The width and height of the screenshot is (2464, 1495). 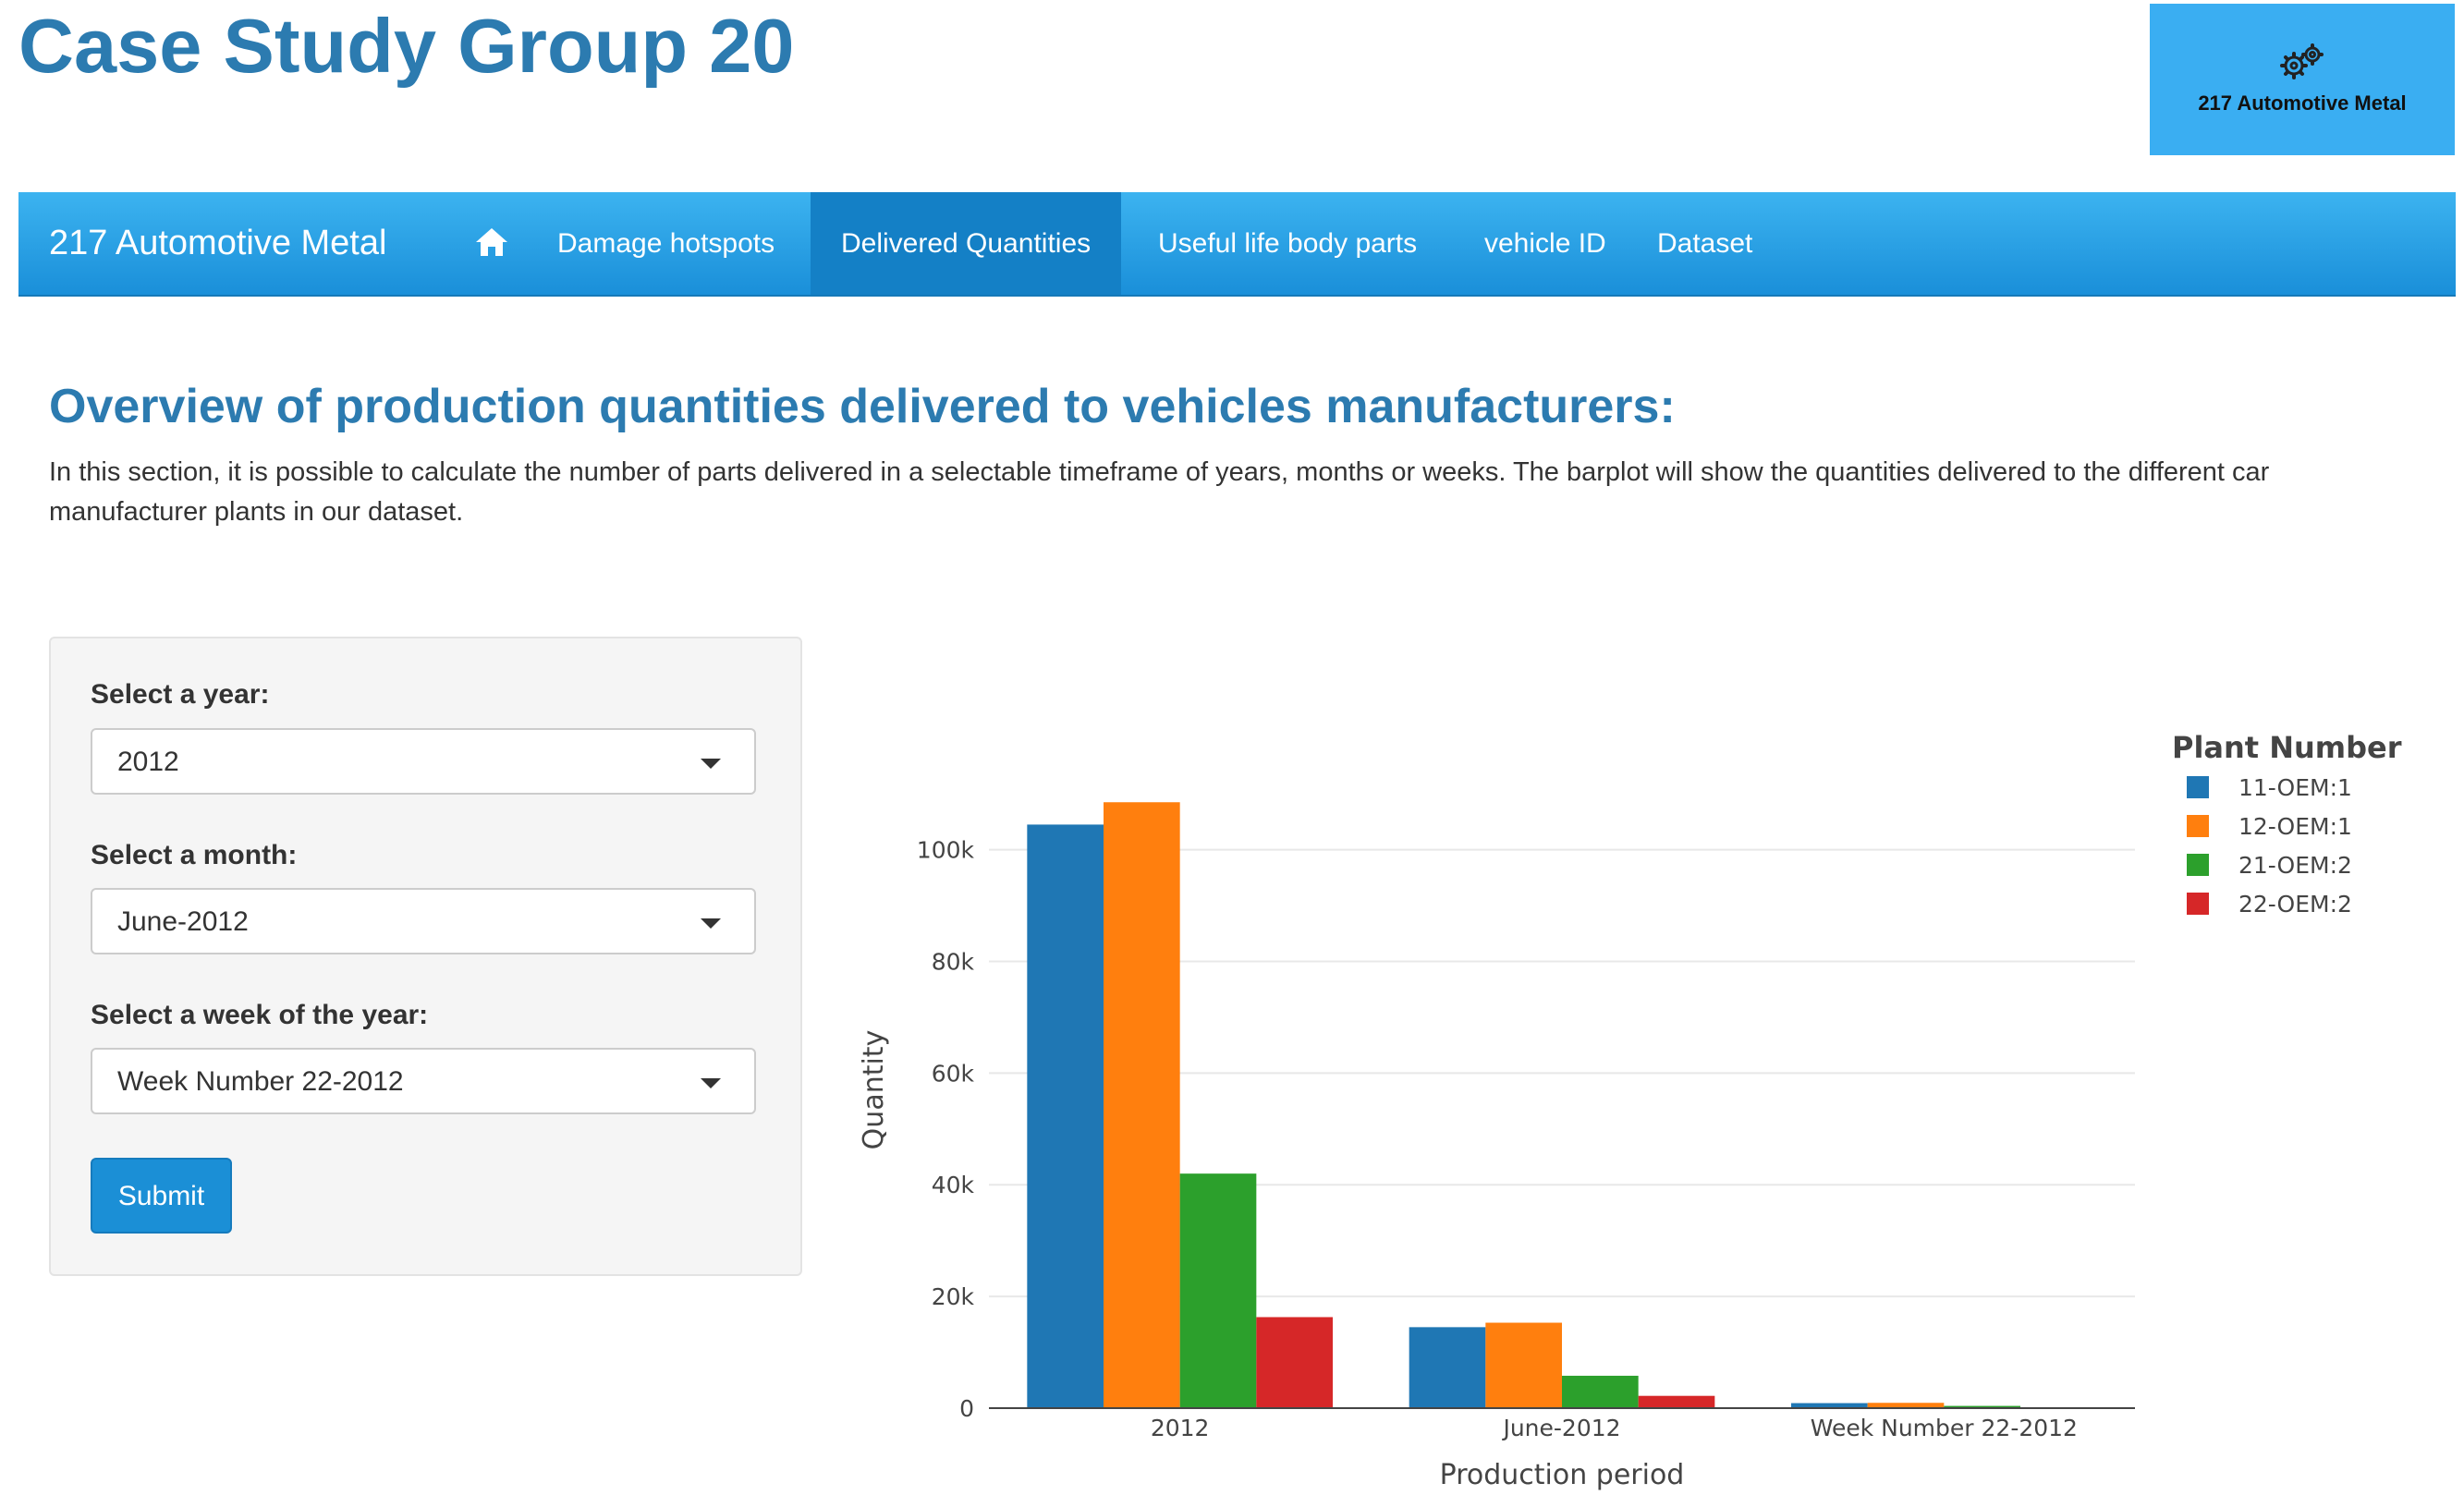 What do you see at coordinates (1560, 1428) in the screenshot?
I see `x-tick-label: June-2012` at bounding box center [1560, 1428].